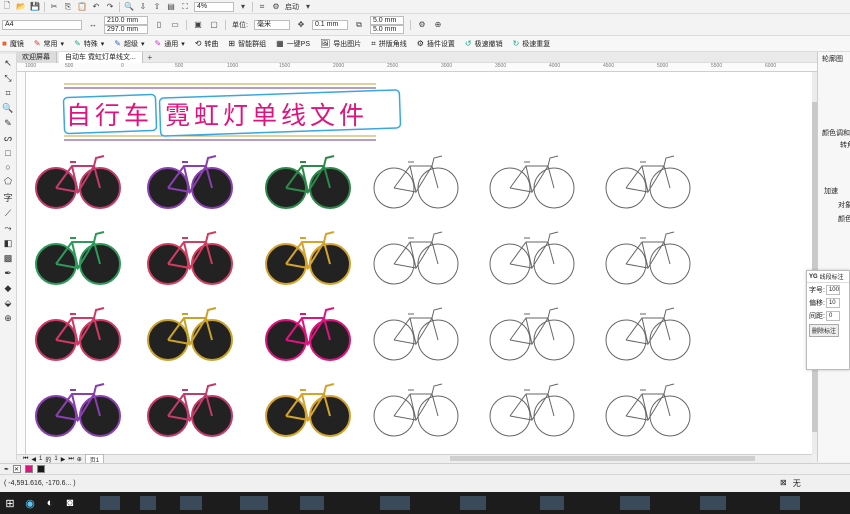 The height and width of the screenshot is (514, 850). Describe the element at coordinates (276, 6) in the screenshot. I see `options-icon: ⚙` at that location.